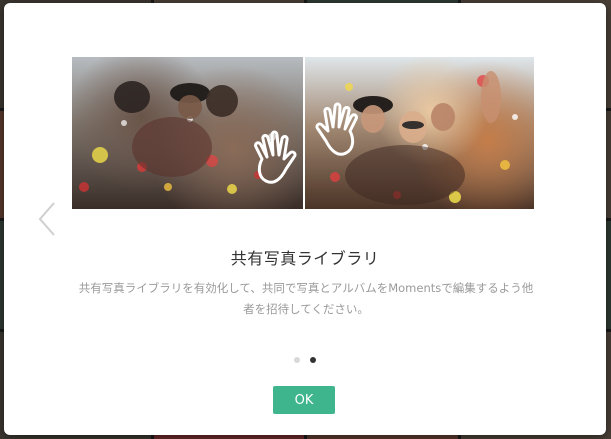 This screenshot has width=611, height=439. Describe the element at coordinates (48, 219) in the screenshot. I see `chevron-left-icon` at that location.